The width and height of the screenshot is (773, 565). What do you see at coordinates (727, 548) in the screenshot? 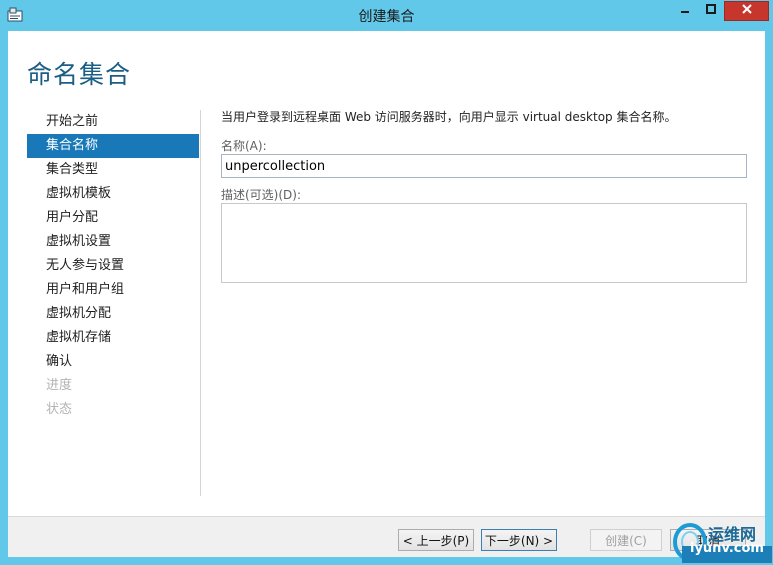
I see `watermark-url: iyunv.com` at bounding box center [727, 548].